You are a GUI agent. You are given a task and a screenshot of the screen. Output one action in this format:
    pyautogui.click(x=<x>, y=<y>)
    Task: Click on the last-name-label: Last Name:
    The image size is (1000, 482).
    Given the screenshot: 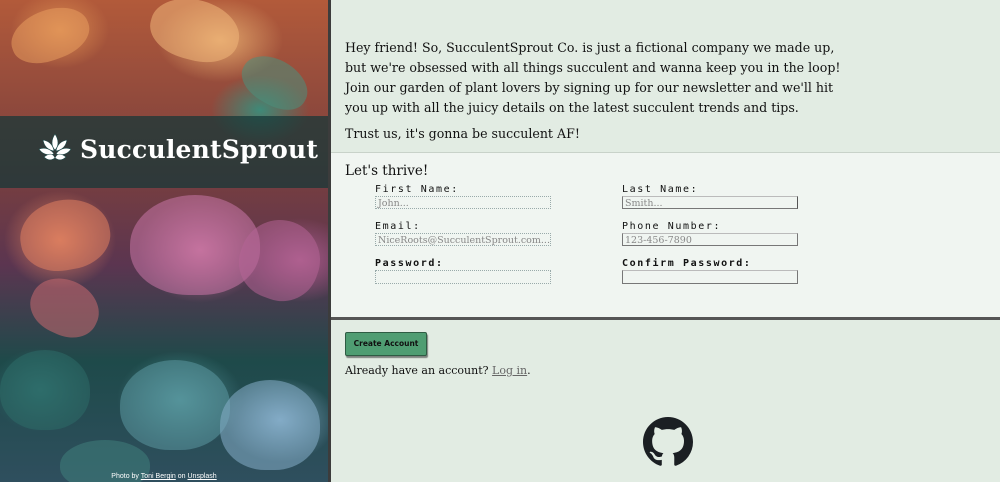 What is the action you would take?
    pyautogui.click(x=660, y=189)
    